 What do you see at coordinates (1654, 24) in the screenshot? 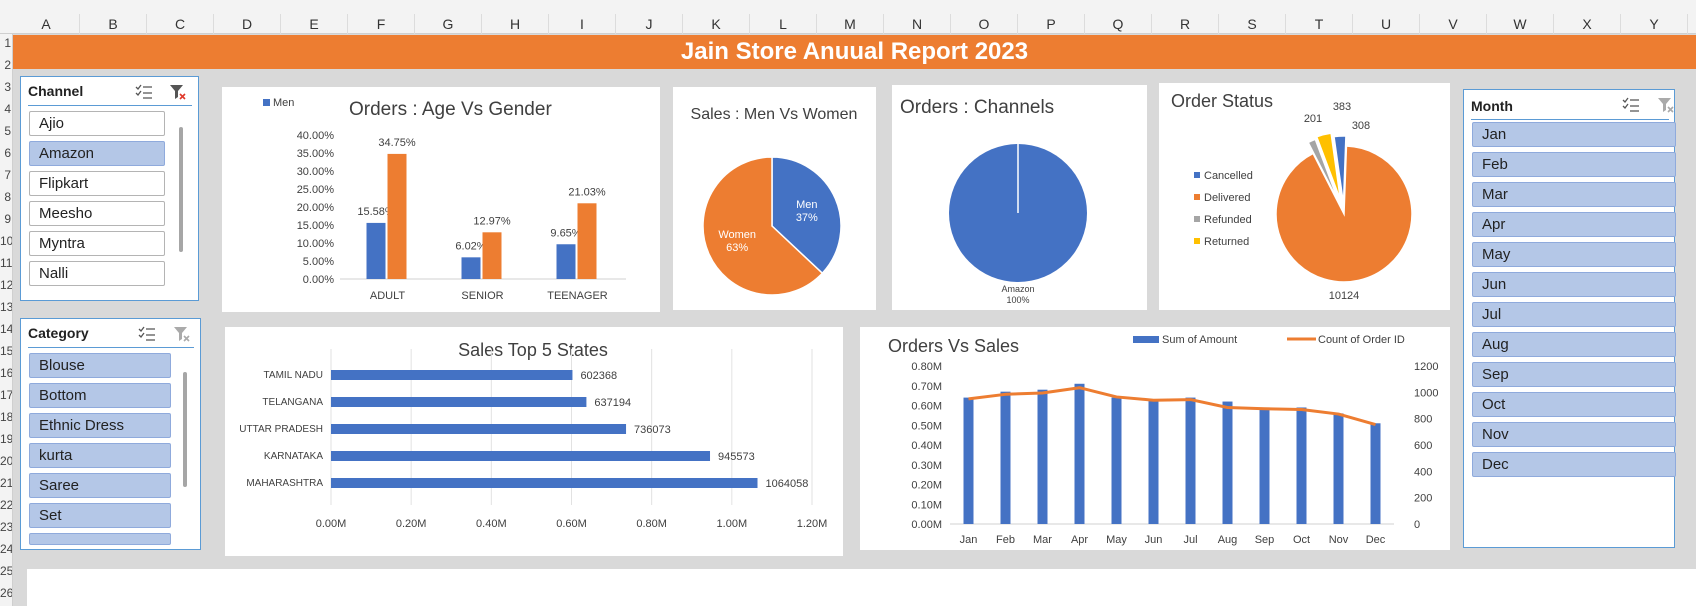
I see `column-header: Y` at bounding box center [1654, 24].